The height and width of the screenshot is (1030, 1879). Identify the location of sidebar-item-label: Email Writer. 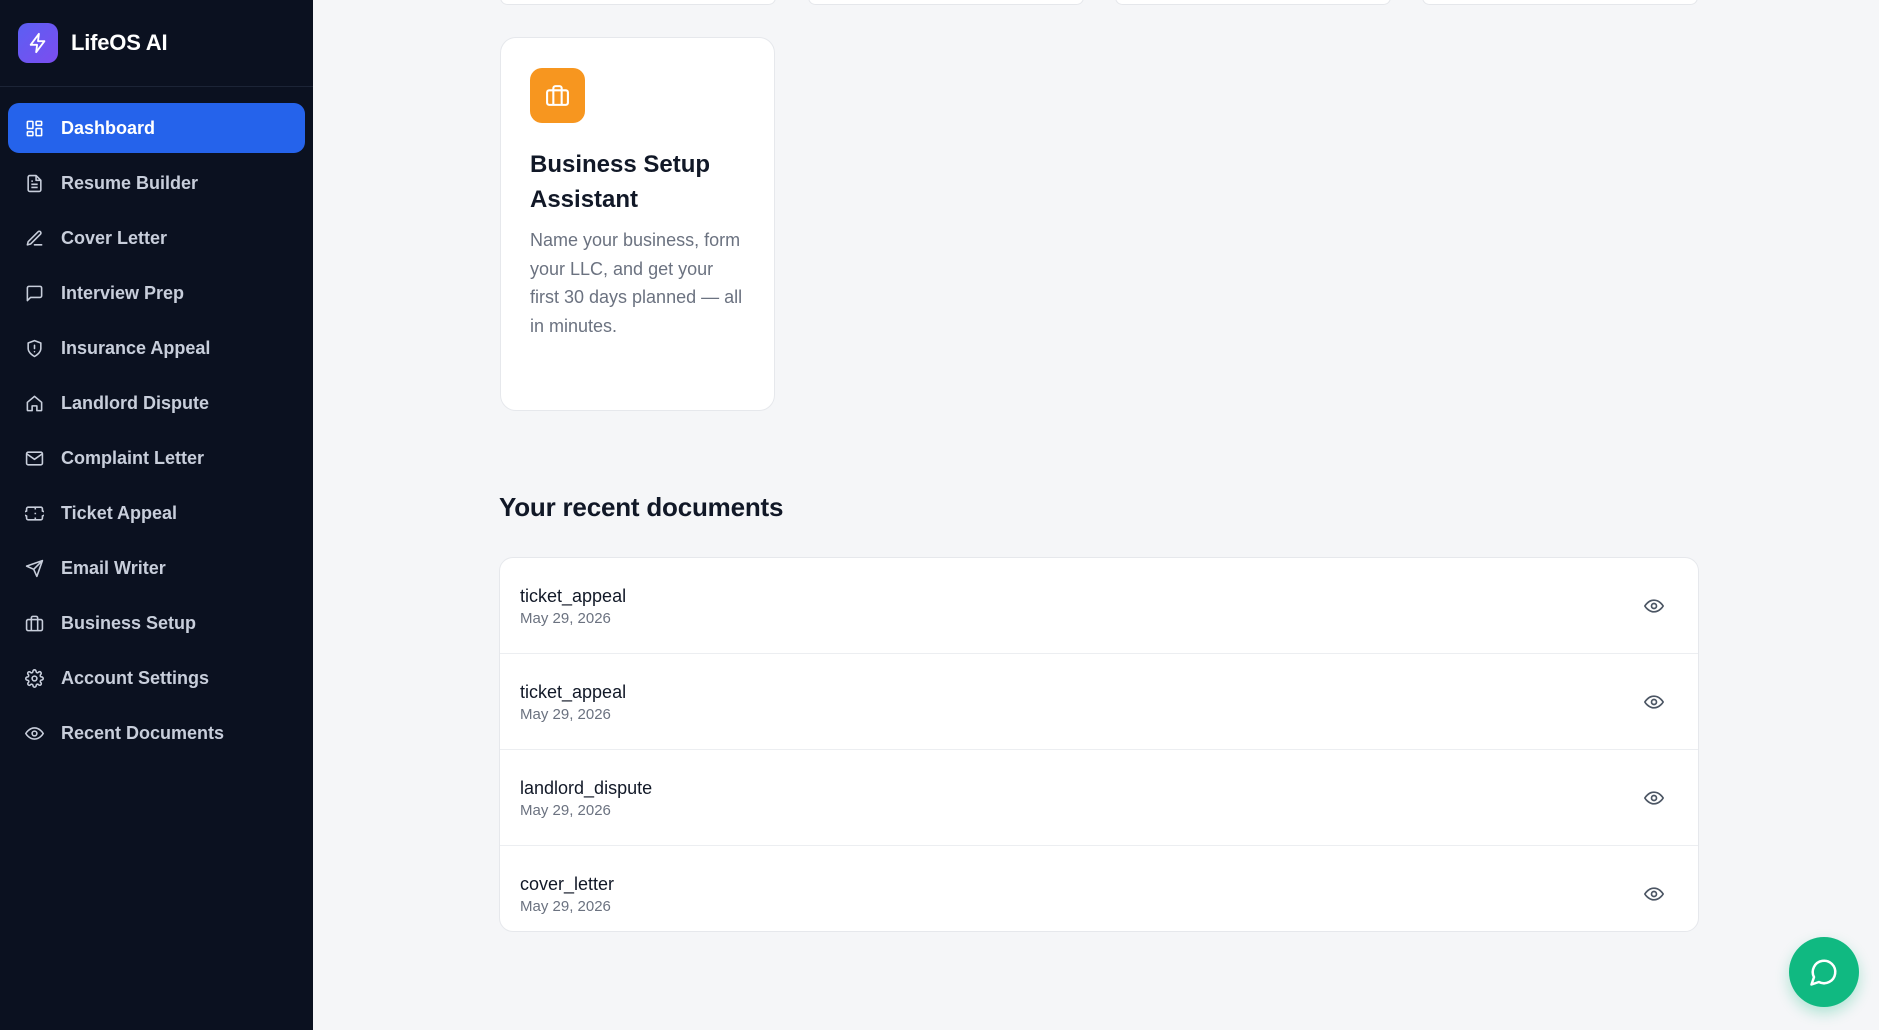
(113, 567).